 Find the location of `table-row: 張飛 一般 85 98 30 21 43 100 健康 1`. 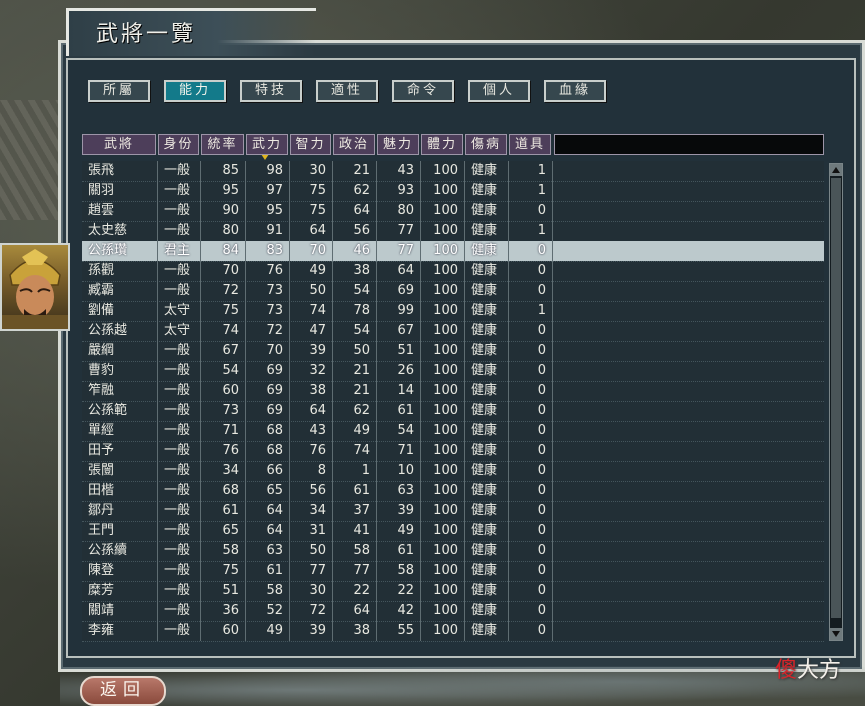

table-row: 張飛 一般 85 98 30 21 43 100 健康 1 is located at coordinates (453, 171).